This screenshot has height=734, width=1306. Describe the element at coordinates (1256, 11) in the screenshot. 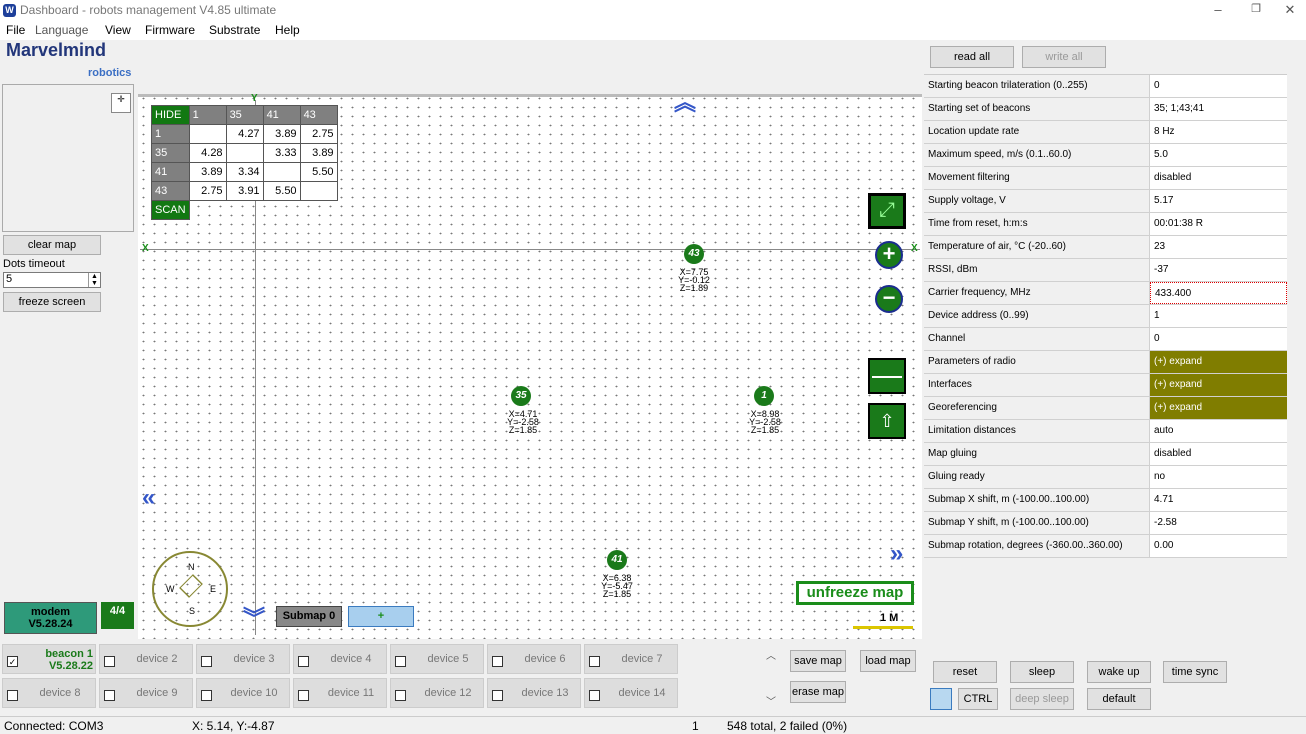

I see `maximize-icon: ❐` at that location.